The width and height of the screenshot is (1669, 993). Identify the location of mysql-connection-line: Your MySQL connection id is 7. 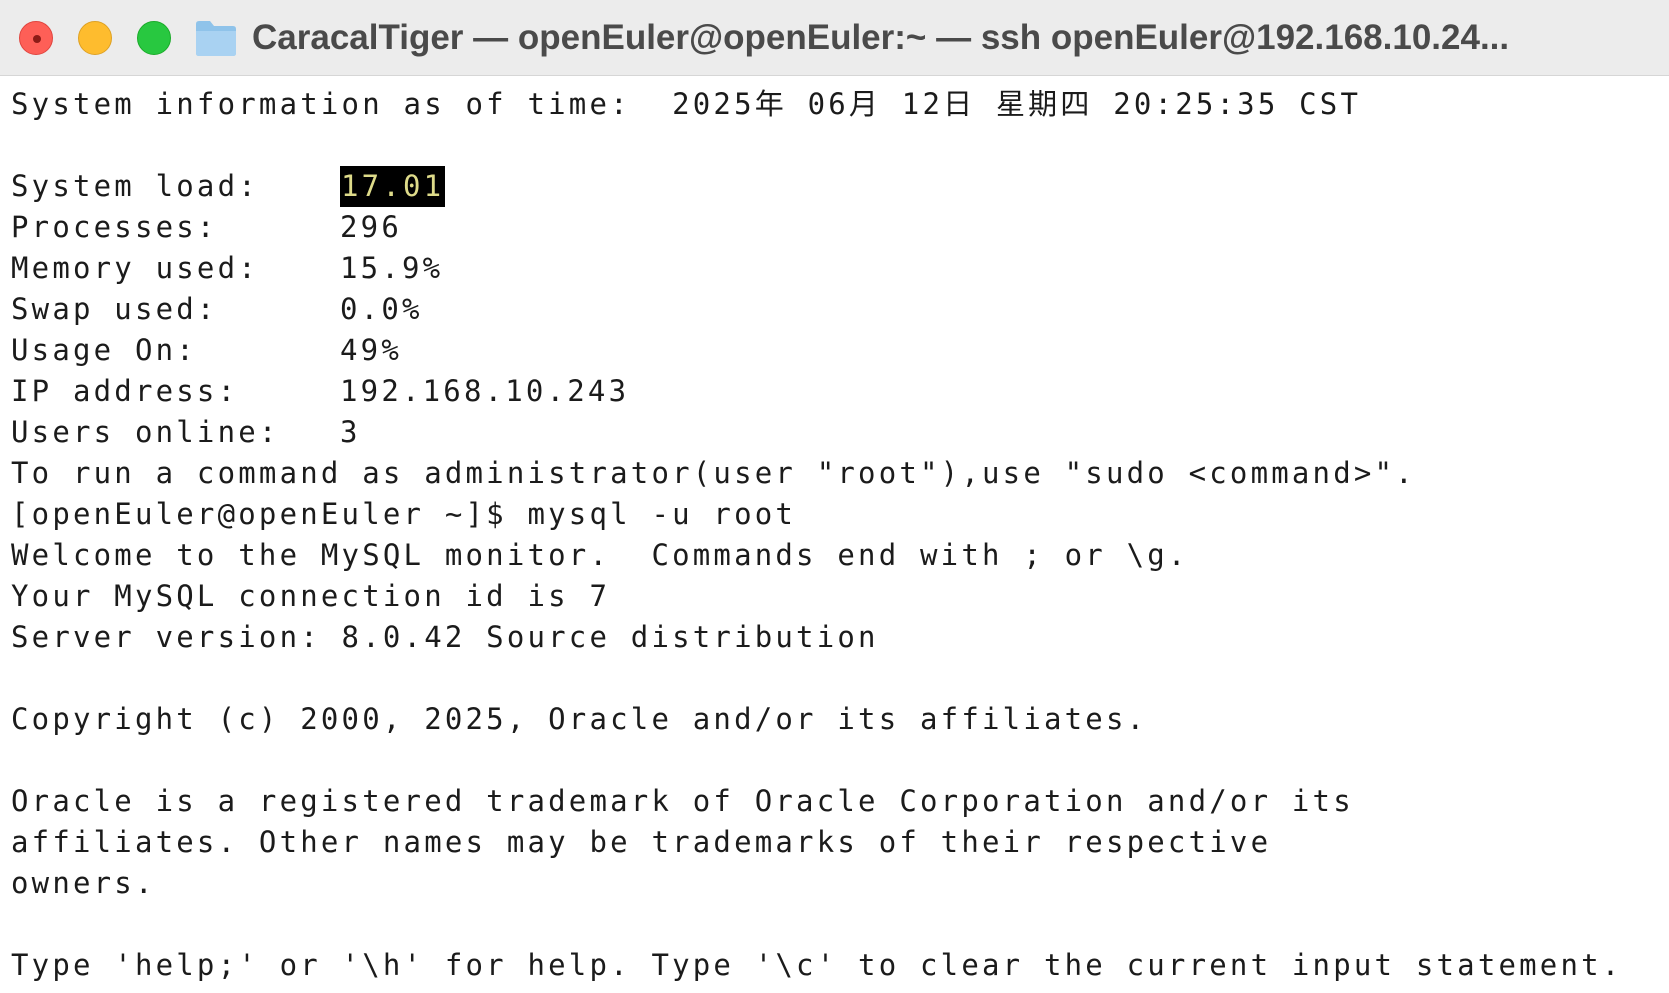
(311, 596).